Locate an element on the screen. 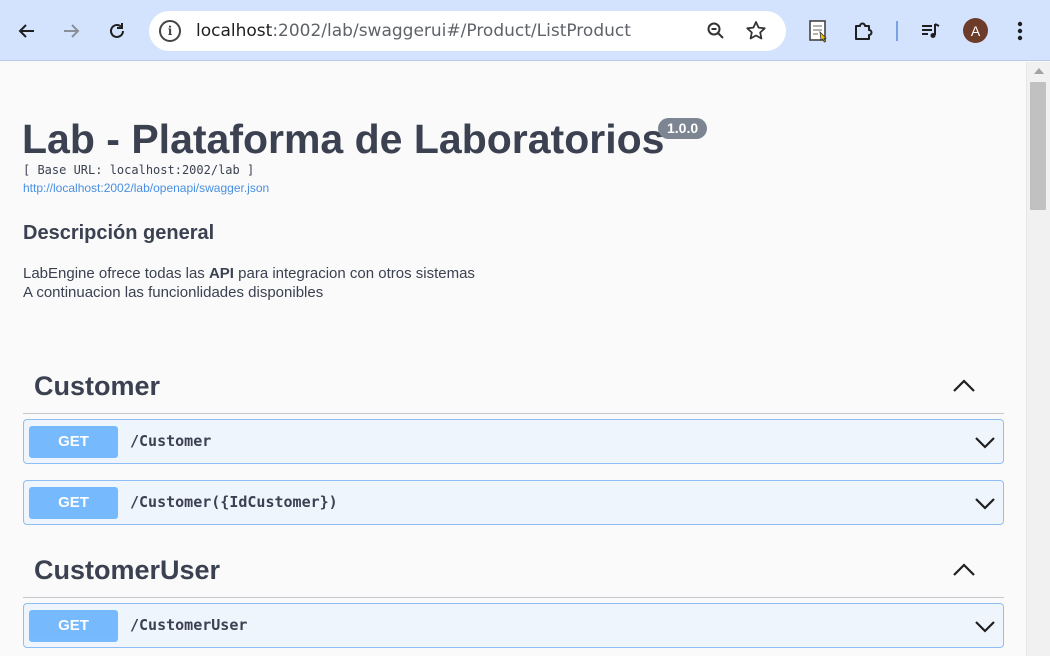 Image resolution: width=1050 pixels, height=656 pixels. url-host: localhost is located at coordinates (234, 31).